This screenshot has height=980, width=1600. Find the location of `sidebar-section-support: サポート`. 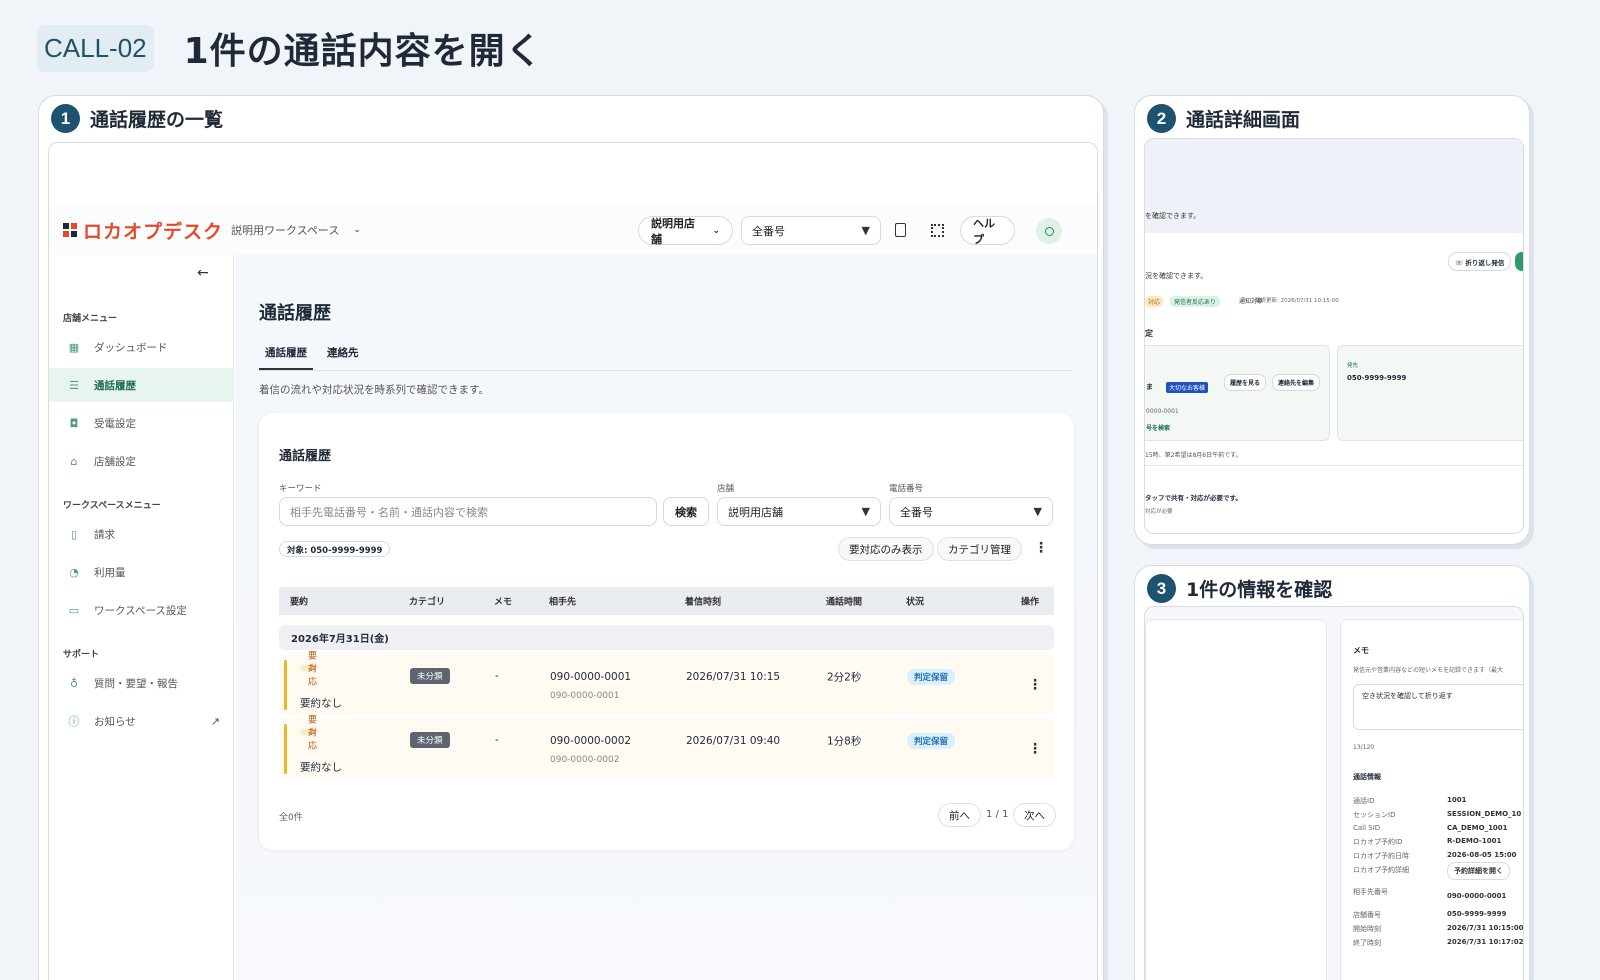

sidebar-section-support: サポート is located at coordinates (81, 655).